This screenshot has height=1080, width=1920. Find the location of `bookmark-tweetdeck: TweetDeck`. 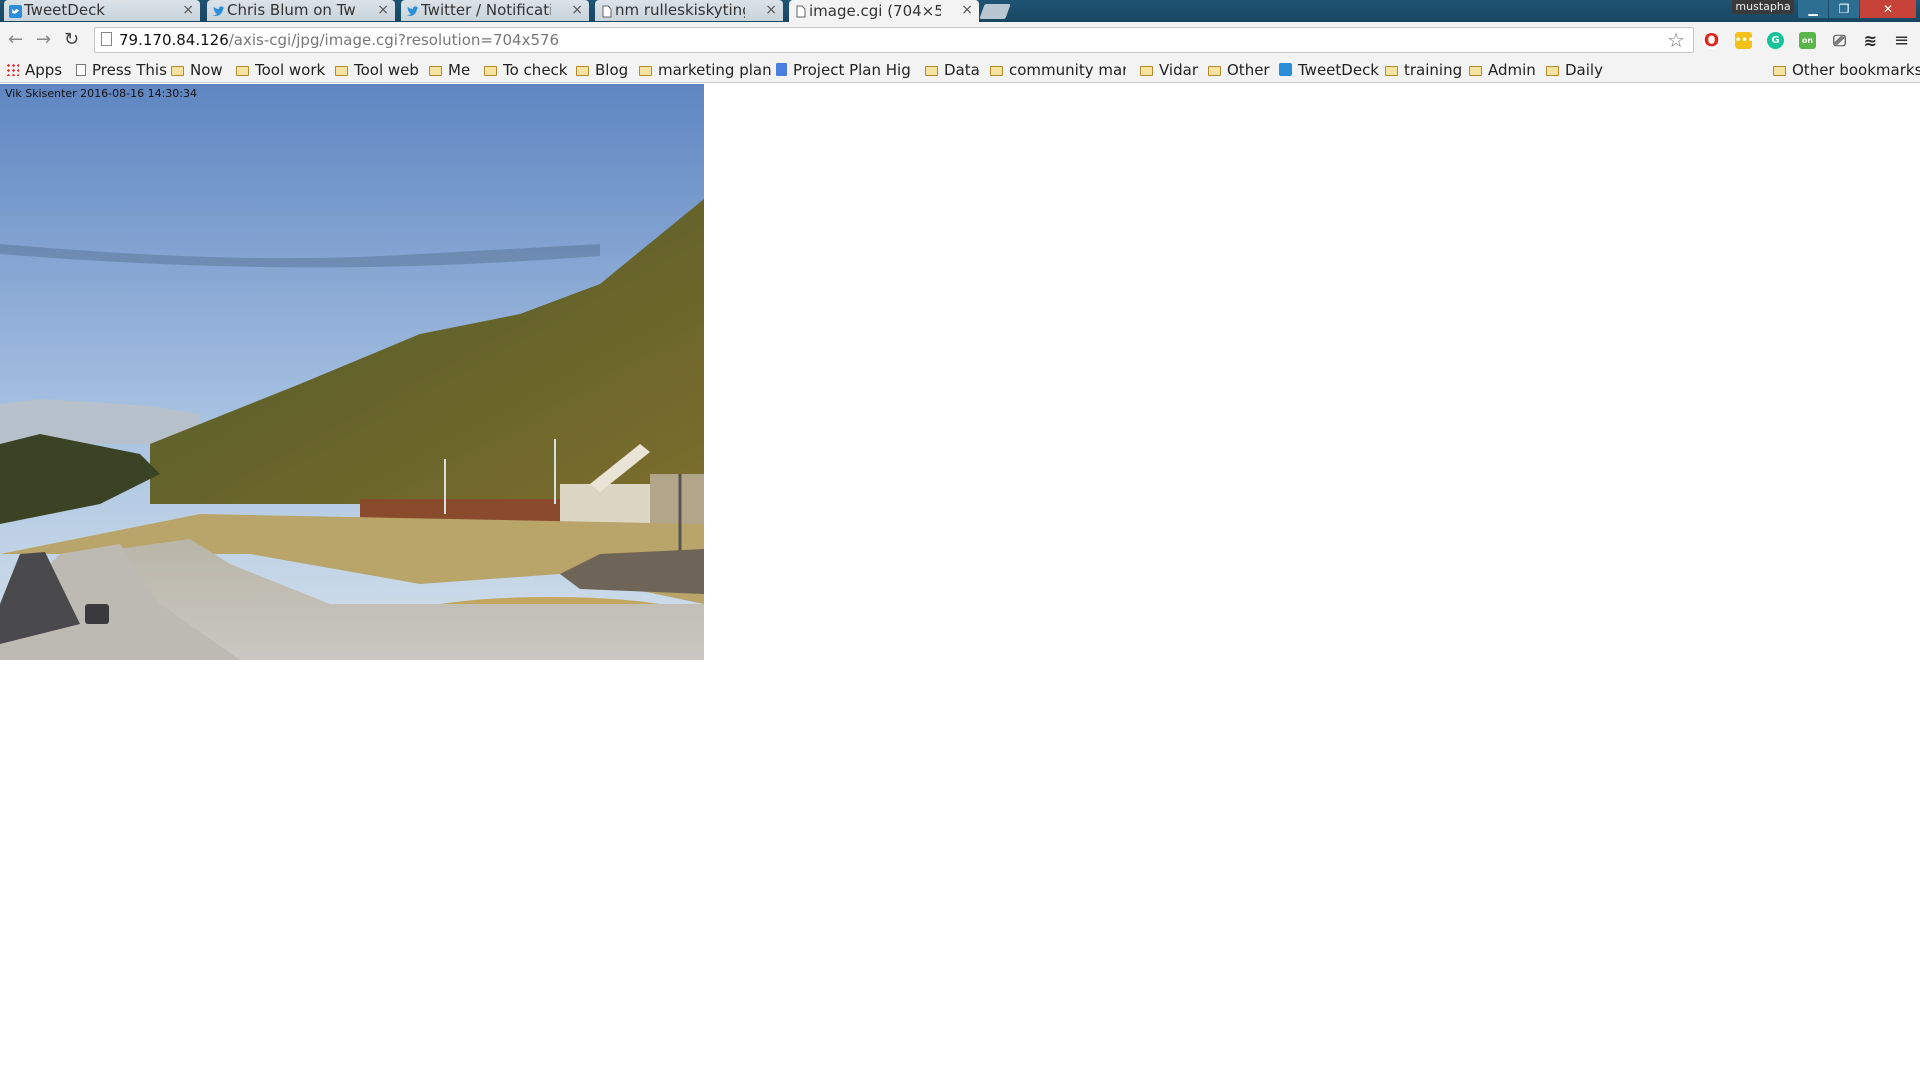

bookmark-tweetdeck: TweetDeck is located at coordinates (1329, 70).